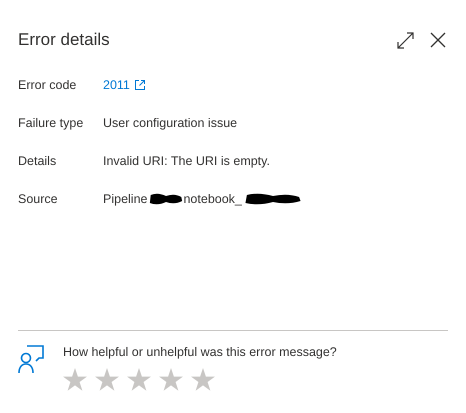 This screenshot has width=466, height=413. Describe the element at coordinates (38, 161) in the screenshot. I see `field-label: Details` at that location.